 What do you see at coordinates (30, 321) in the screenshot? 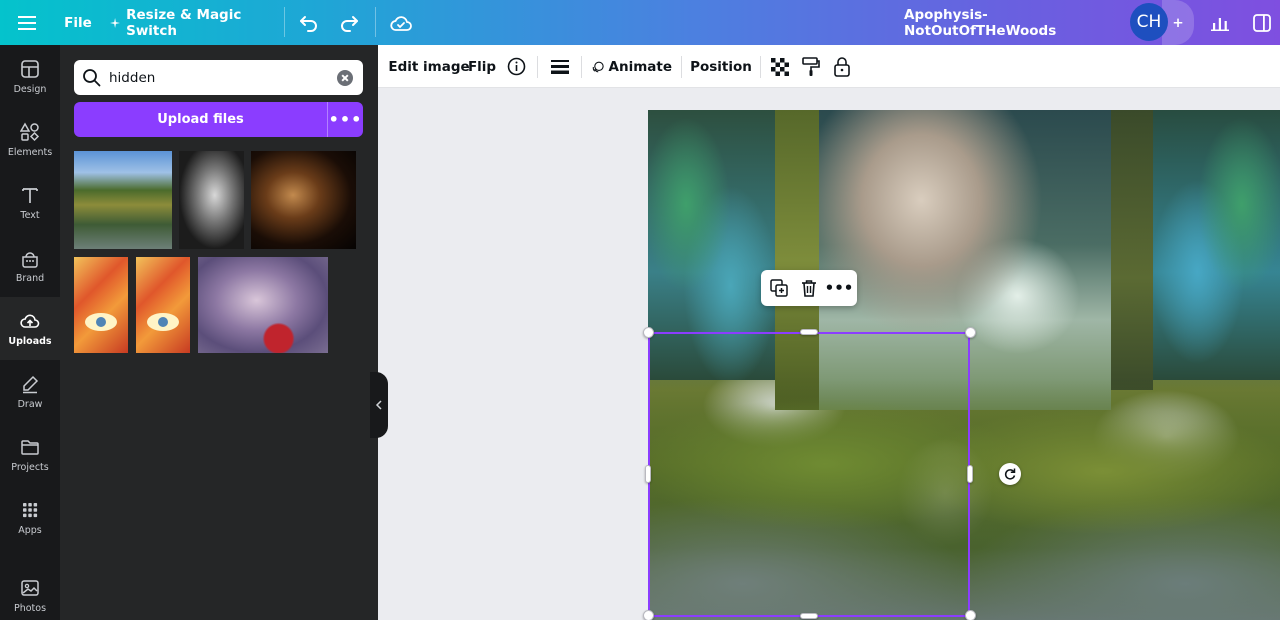
I see `upload-cloud-icon` at bounding box center [30, 321].